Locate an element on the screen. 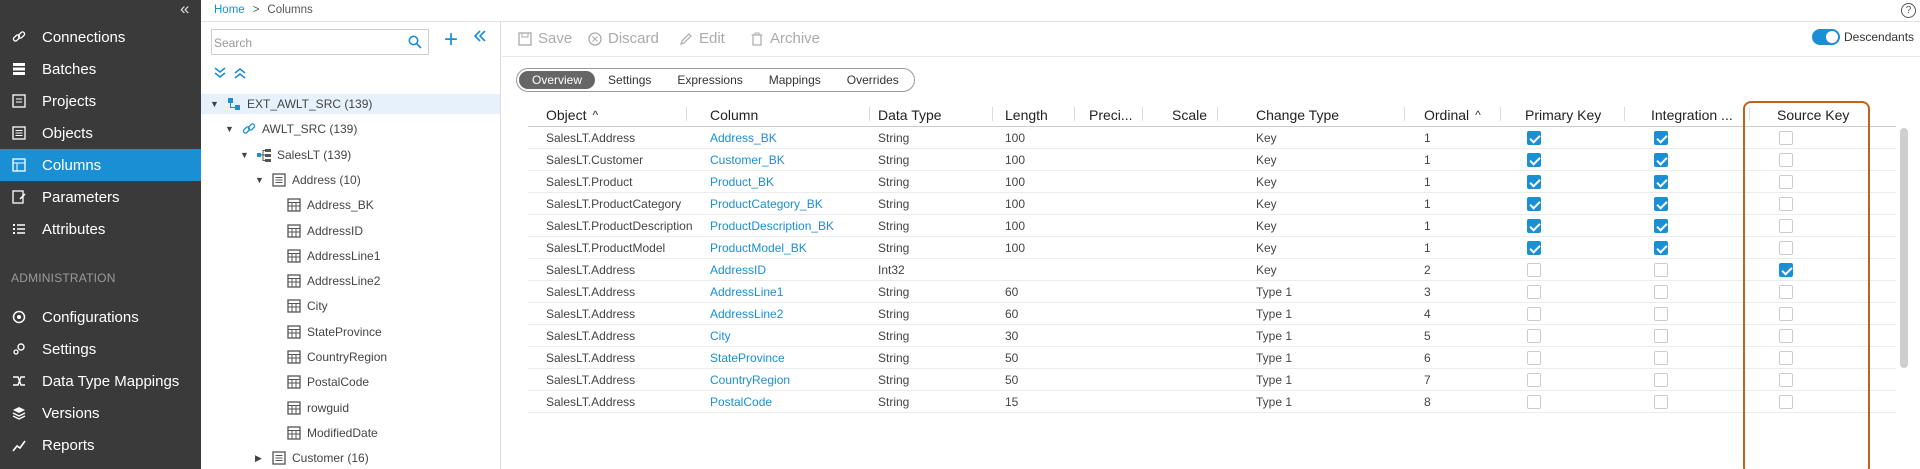  cell-column: StateProvince is located at coordinates (747, 358).